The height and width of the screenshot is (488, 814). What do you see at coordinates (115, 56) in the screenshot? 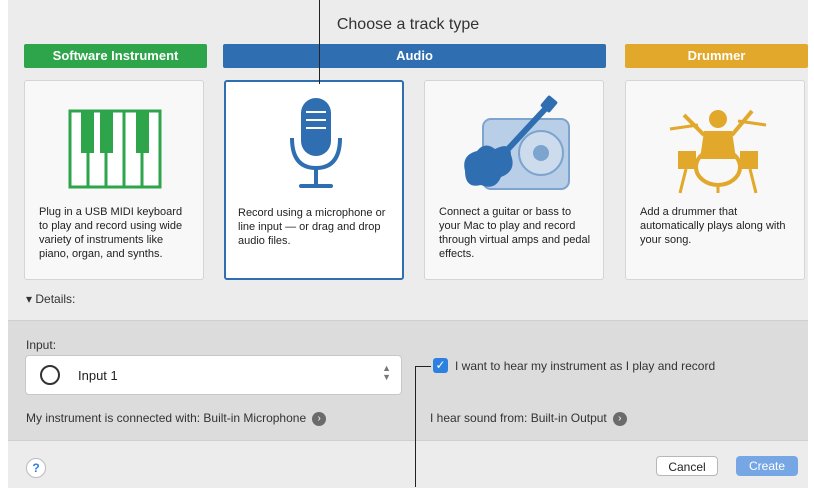
I see `category-software-instrument: Software Instrument` at bounding box center [115, 56].